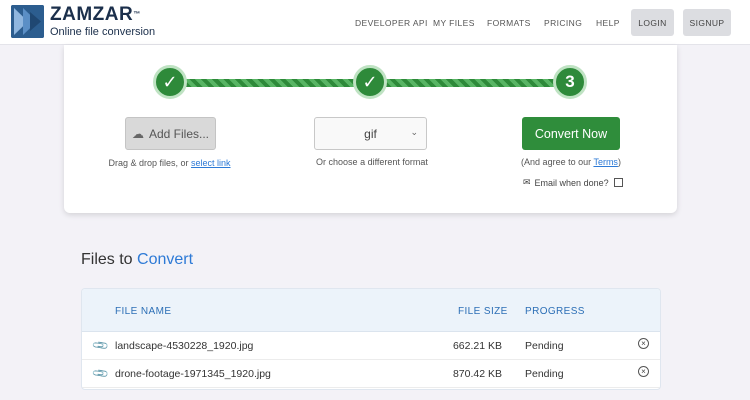 This screenshot has width=750, height=400. What do you see at coordinates (571, 162) in the screenshot?
I see `terms-agreement: (And agree to our Terms)` at bounding box center [571, 162].